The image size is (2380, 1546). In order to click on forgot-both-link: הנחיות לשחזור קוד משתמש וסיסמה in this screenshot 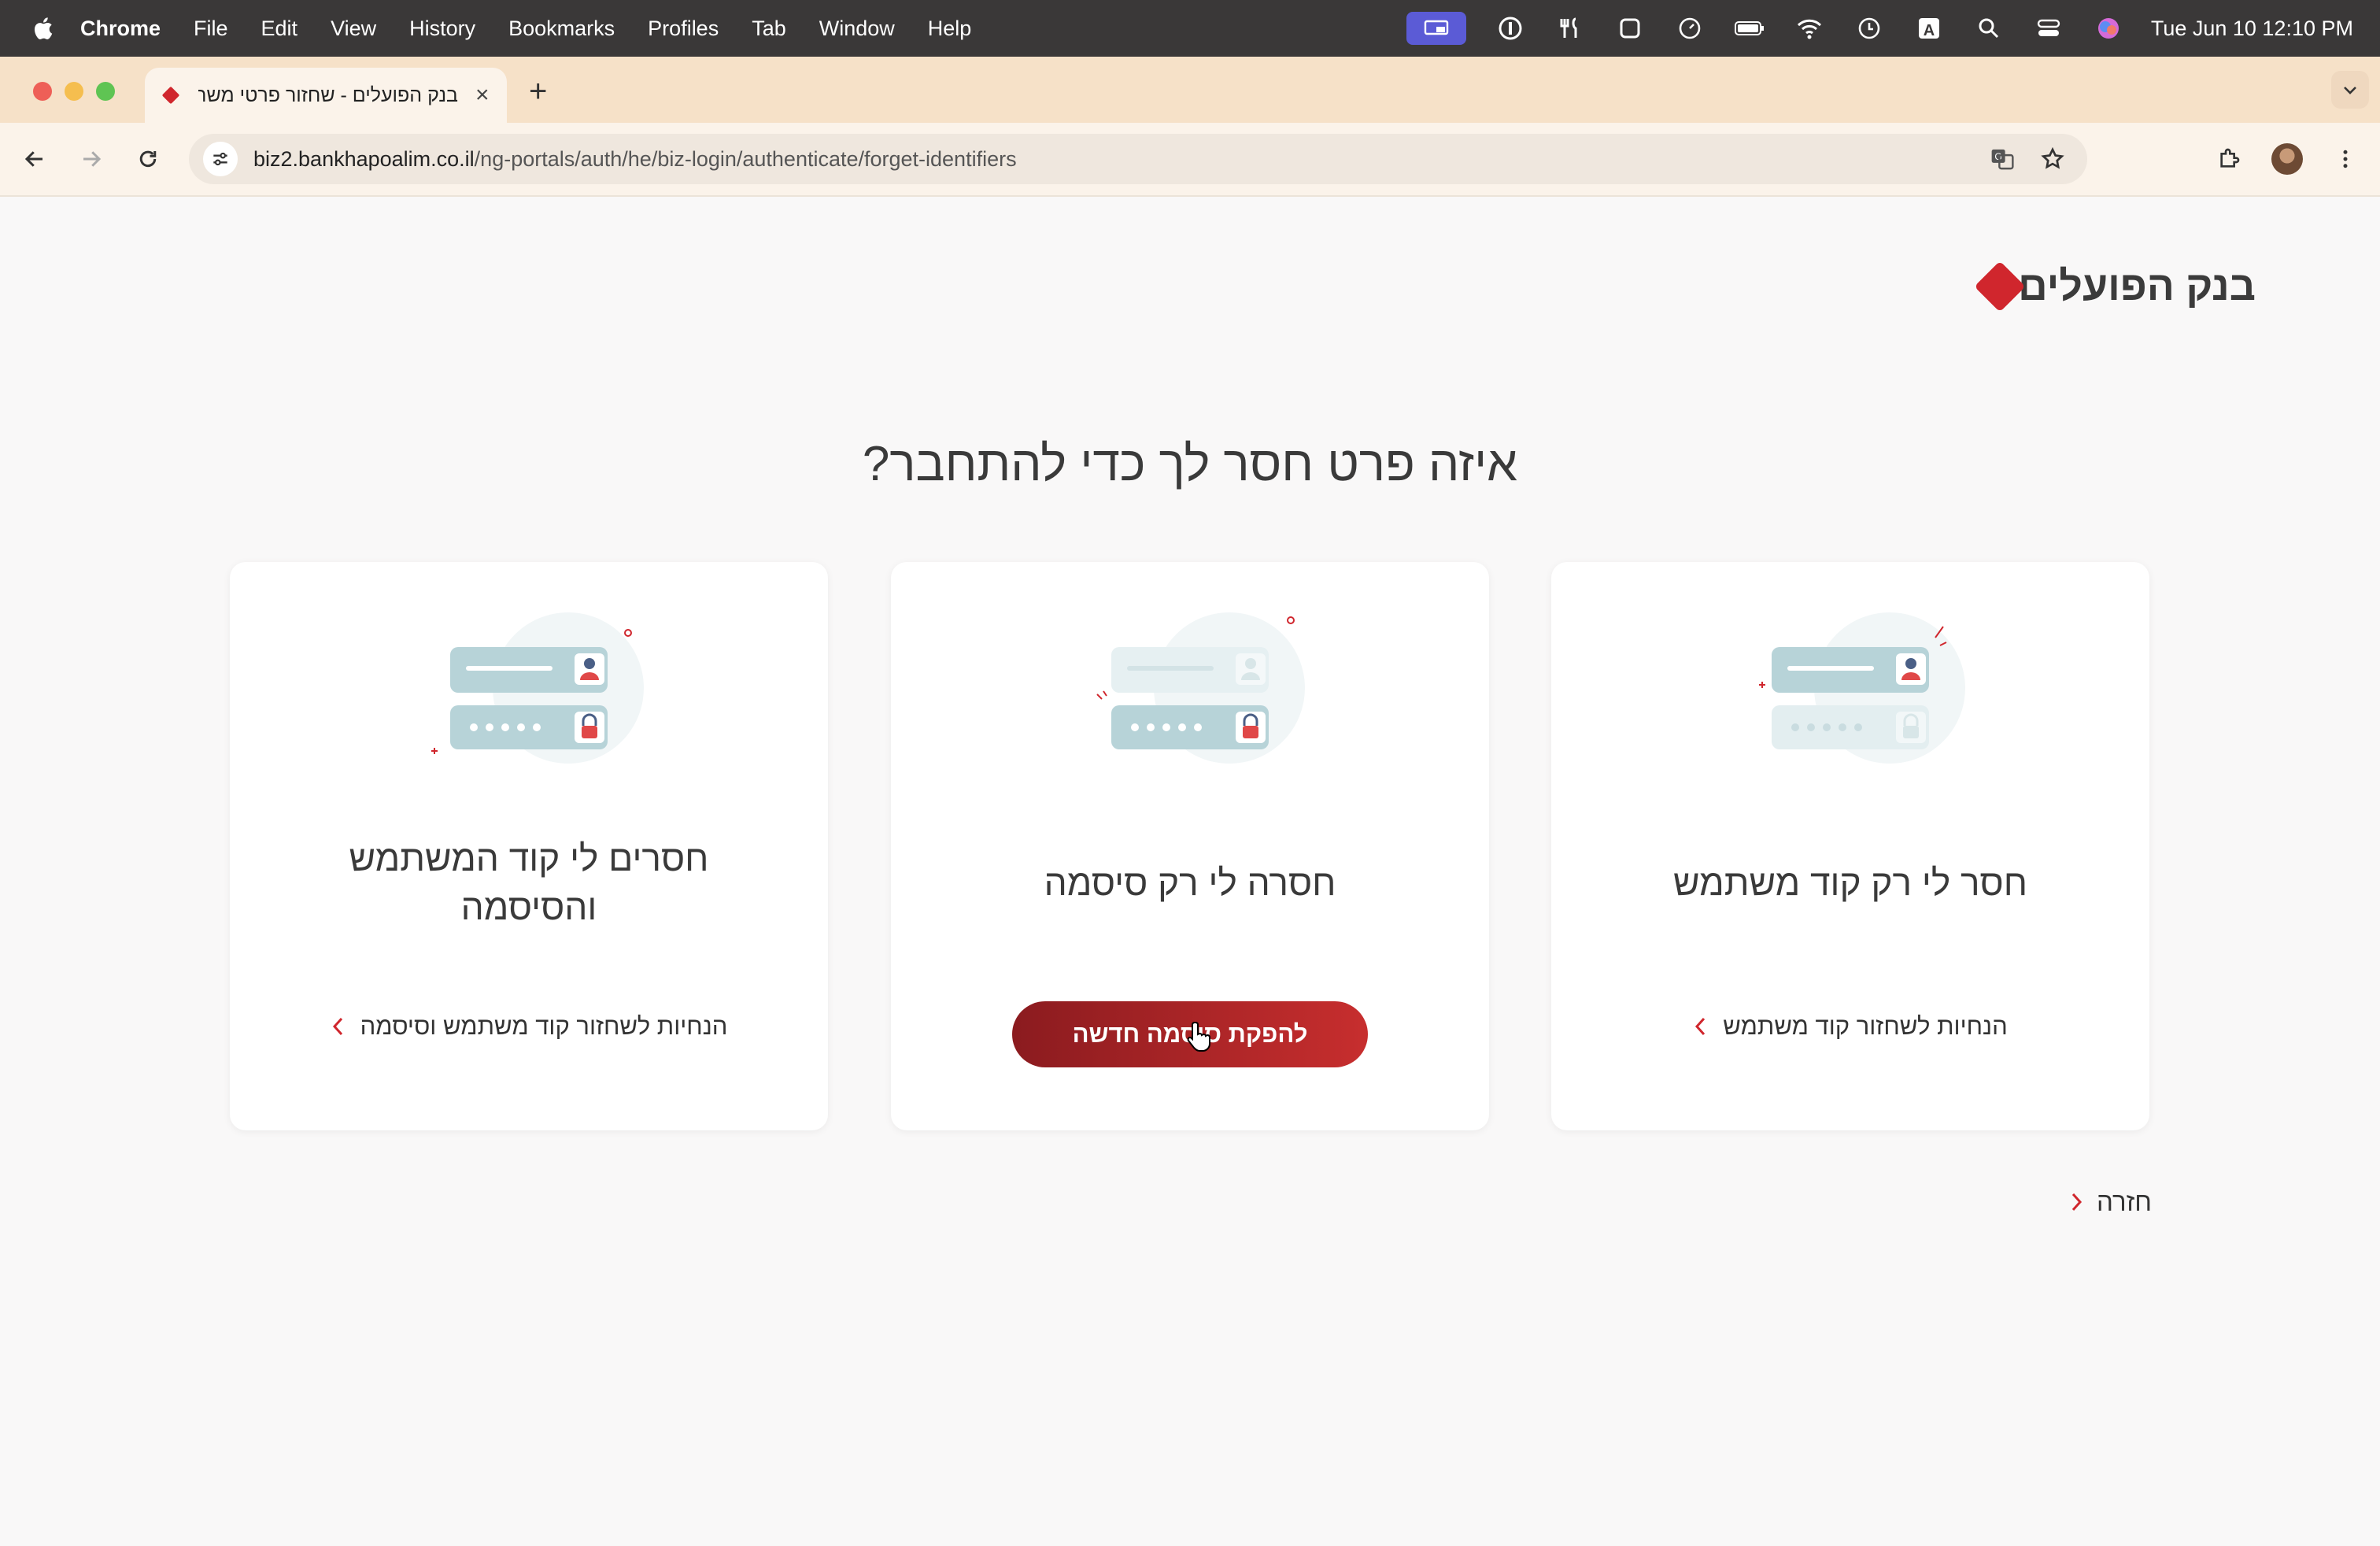, I will do `click(529, 1027)`.